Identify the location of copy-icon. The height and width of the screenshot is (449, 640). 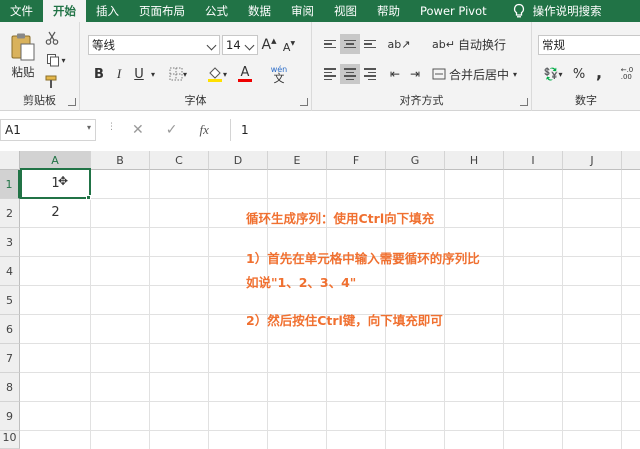
(53, 60).